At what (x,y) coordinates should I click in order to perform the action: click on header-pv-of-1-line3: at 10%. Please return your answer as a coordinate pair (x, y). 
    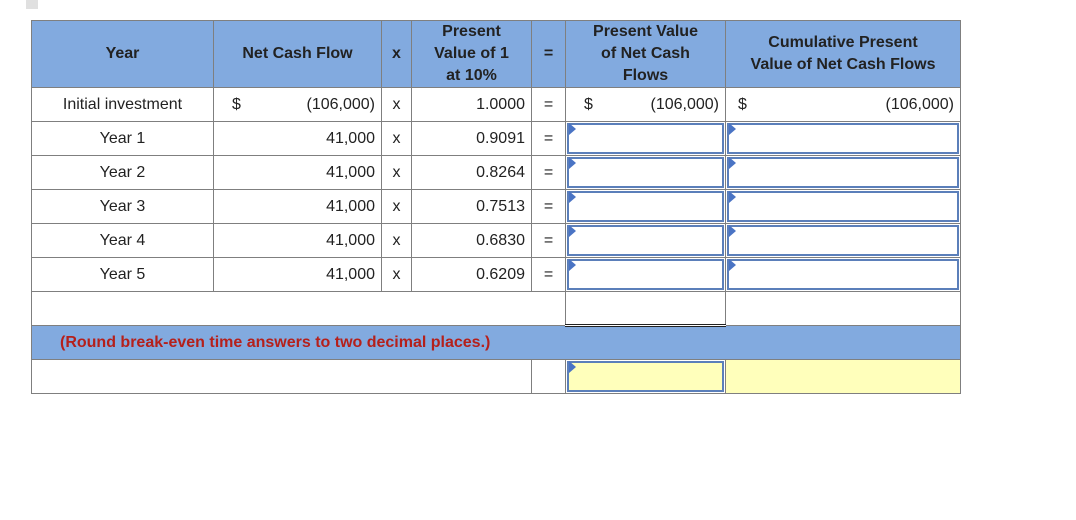
    Looking at the image, I should click on (471, 75).